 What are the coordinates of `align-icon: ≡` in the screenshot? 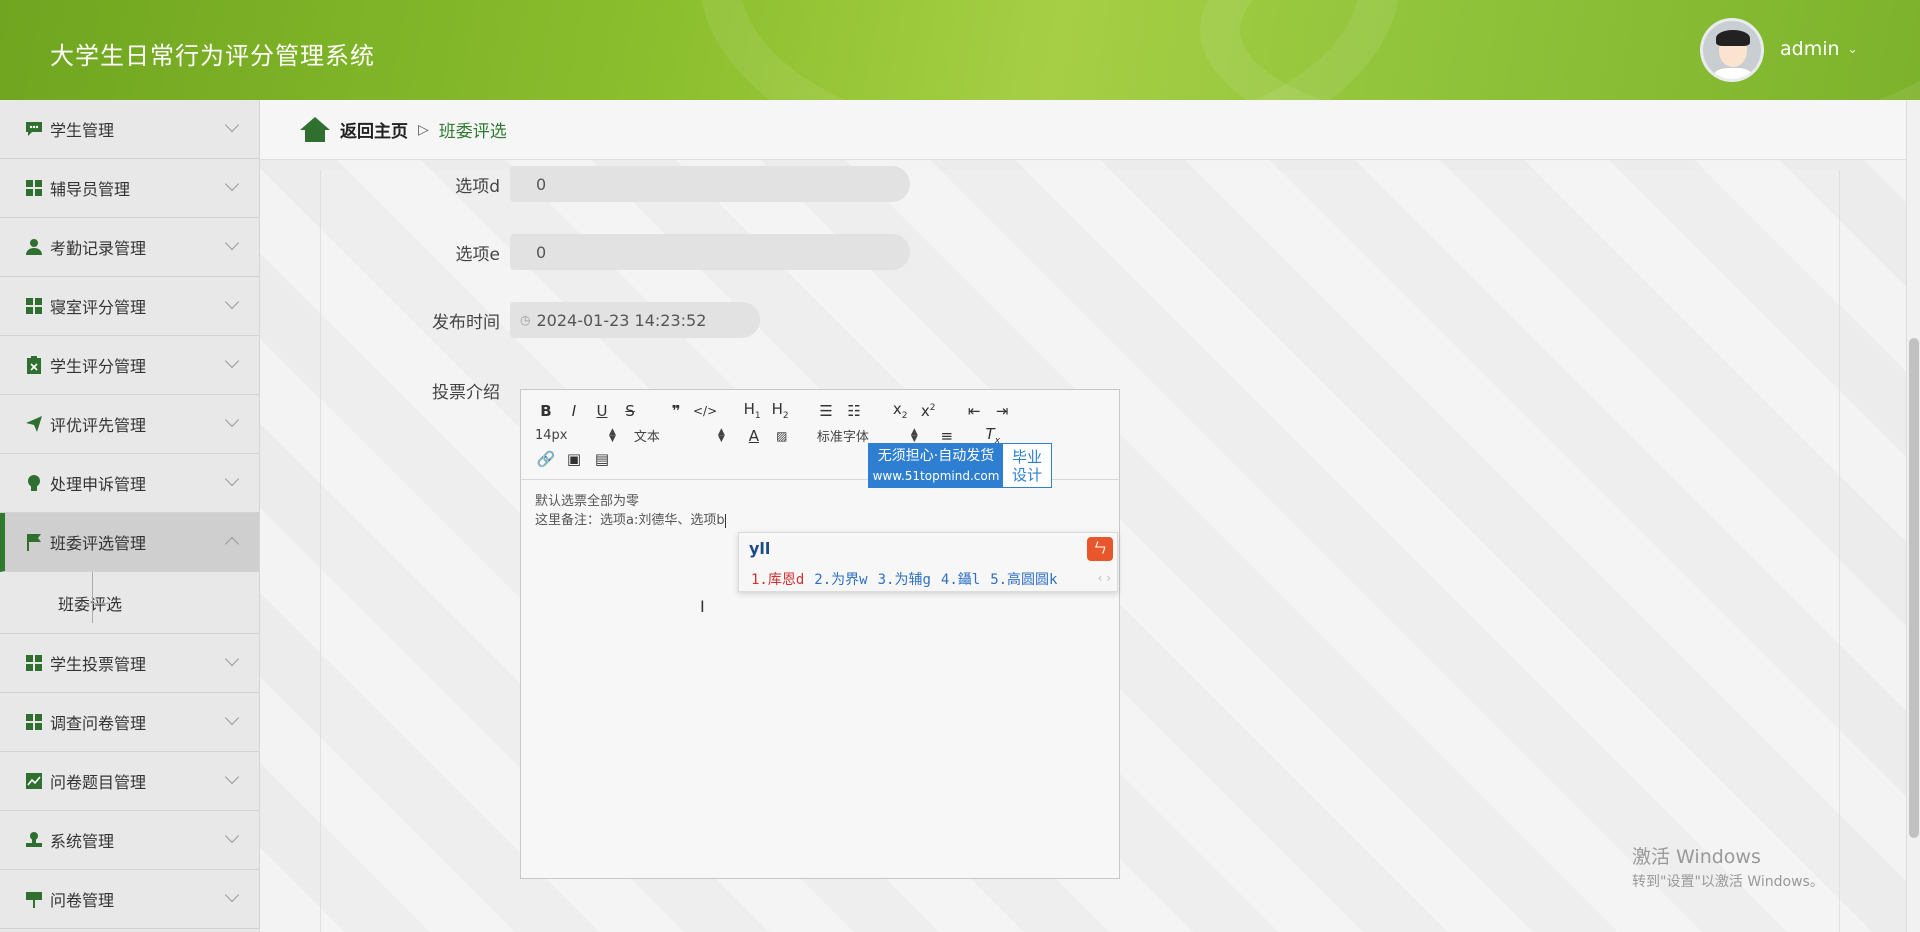 It's located at (947, 436).